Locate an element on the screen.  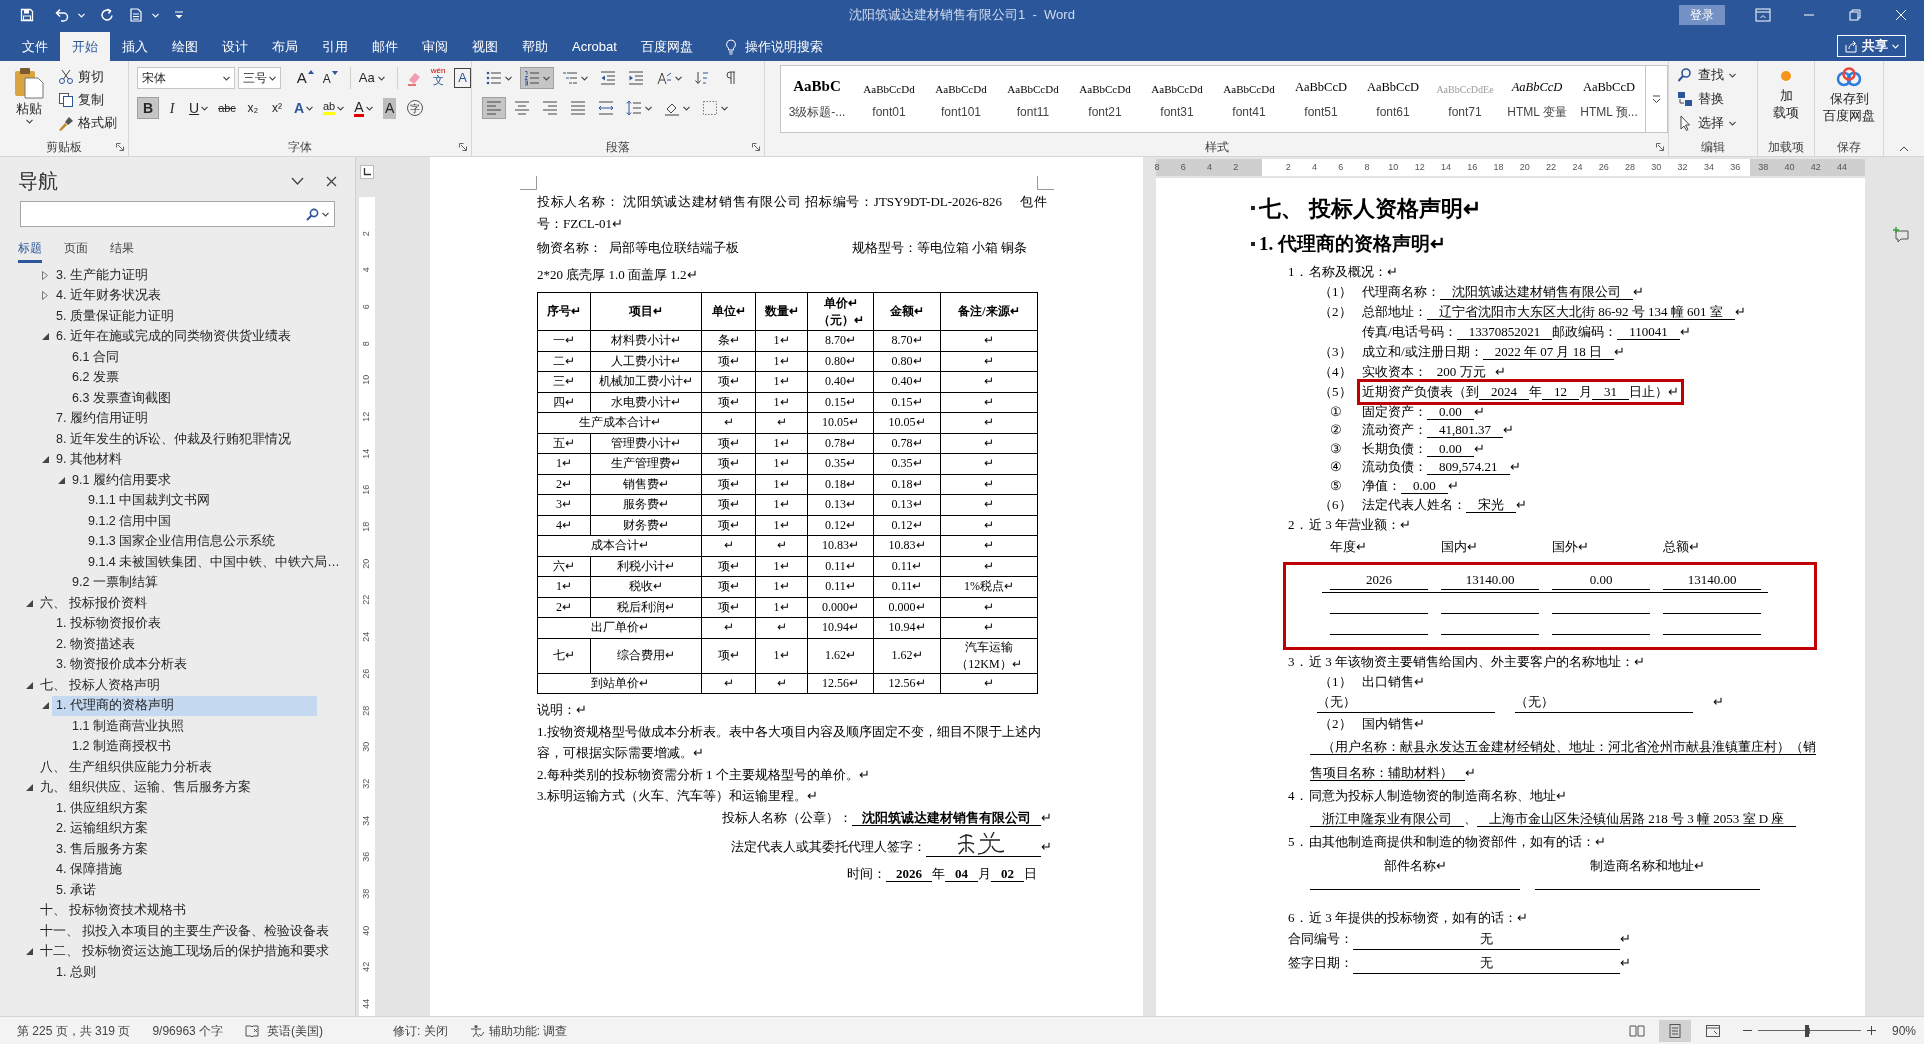
copy-button: 复制 is located at coordinates (87, 100).